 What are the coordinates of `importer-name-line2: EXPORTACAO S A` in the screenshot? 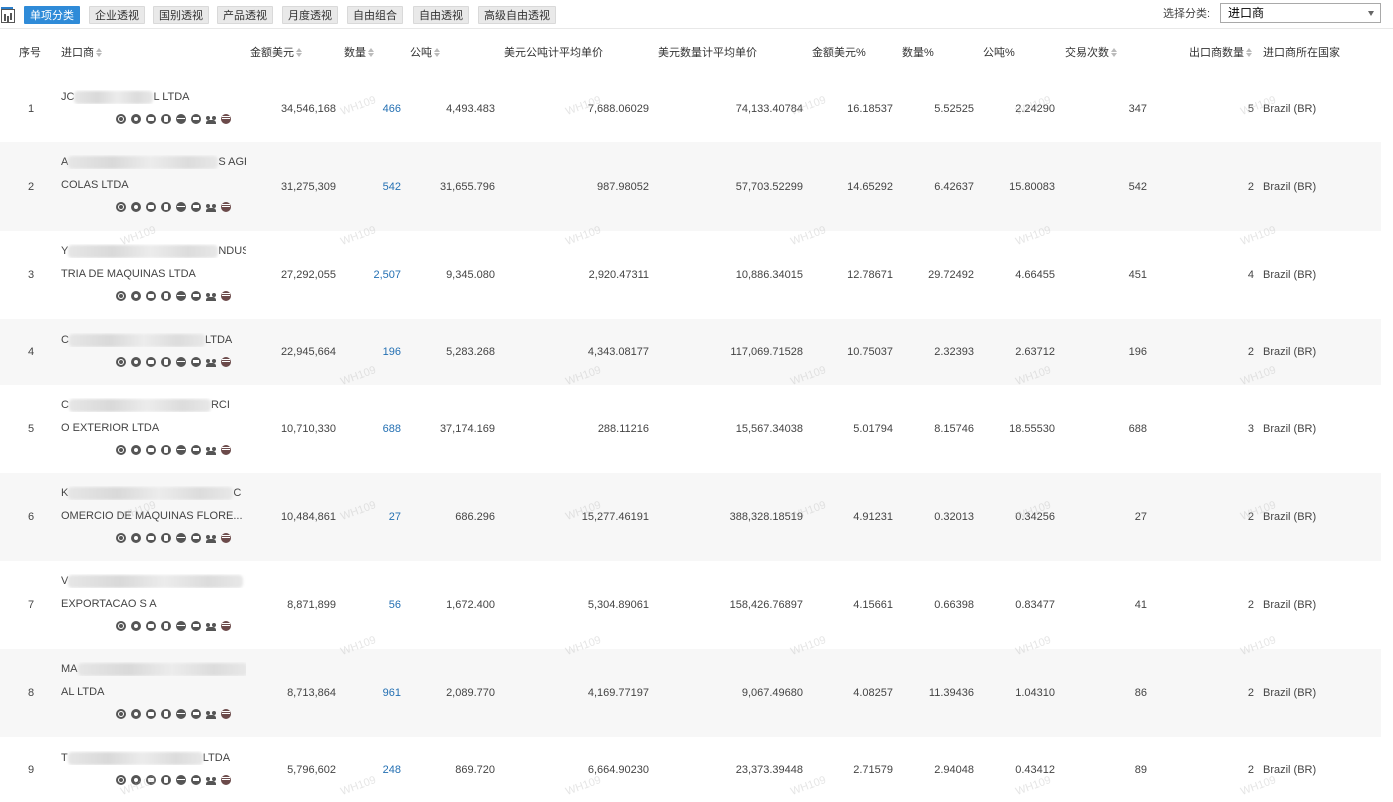 It's located at (153, 604).